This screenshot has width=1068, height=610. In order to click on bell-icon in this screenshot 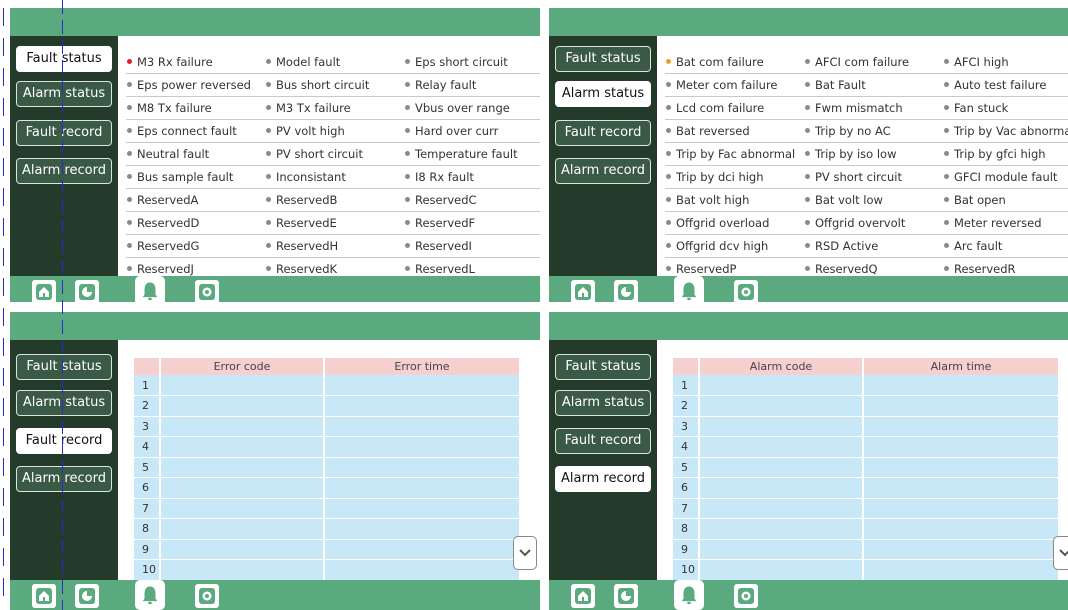, I will do `click(150, 291)`.